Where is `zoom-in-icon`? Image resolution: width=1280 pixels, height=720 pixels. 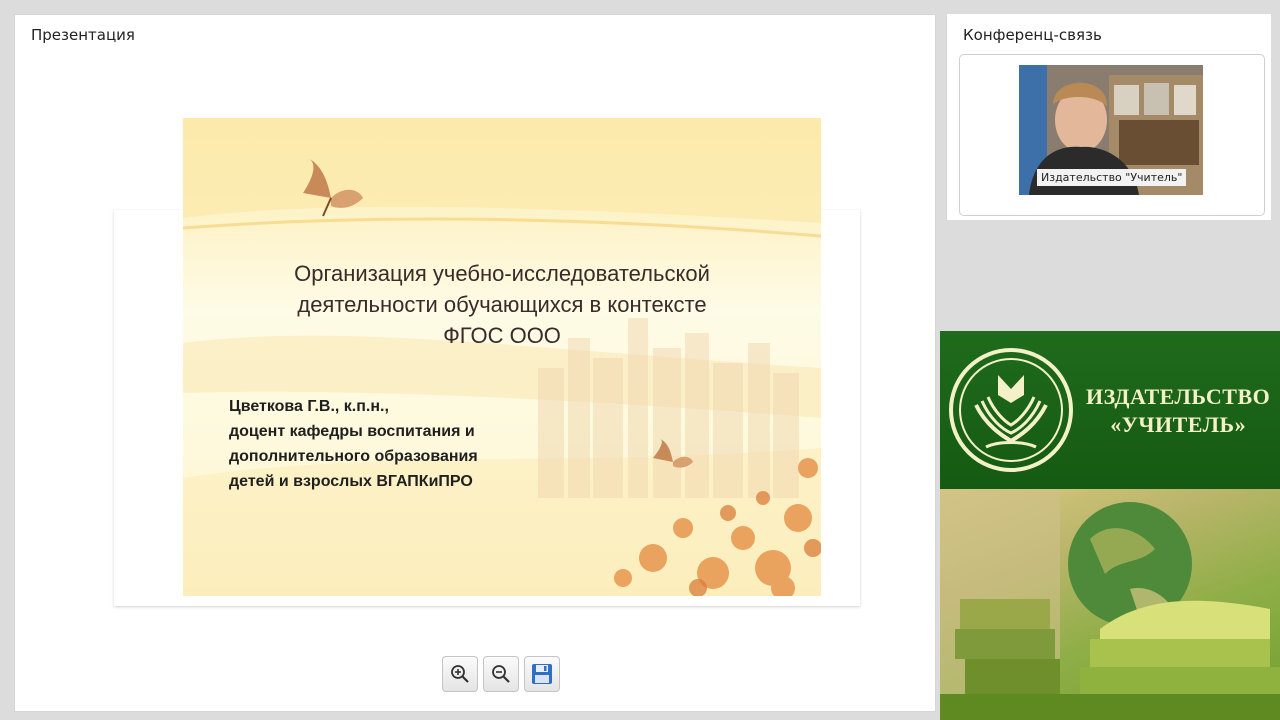
zoom-in-icon is located at coordinates (460, 674).